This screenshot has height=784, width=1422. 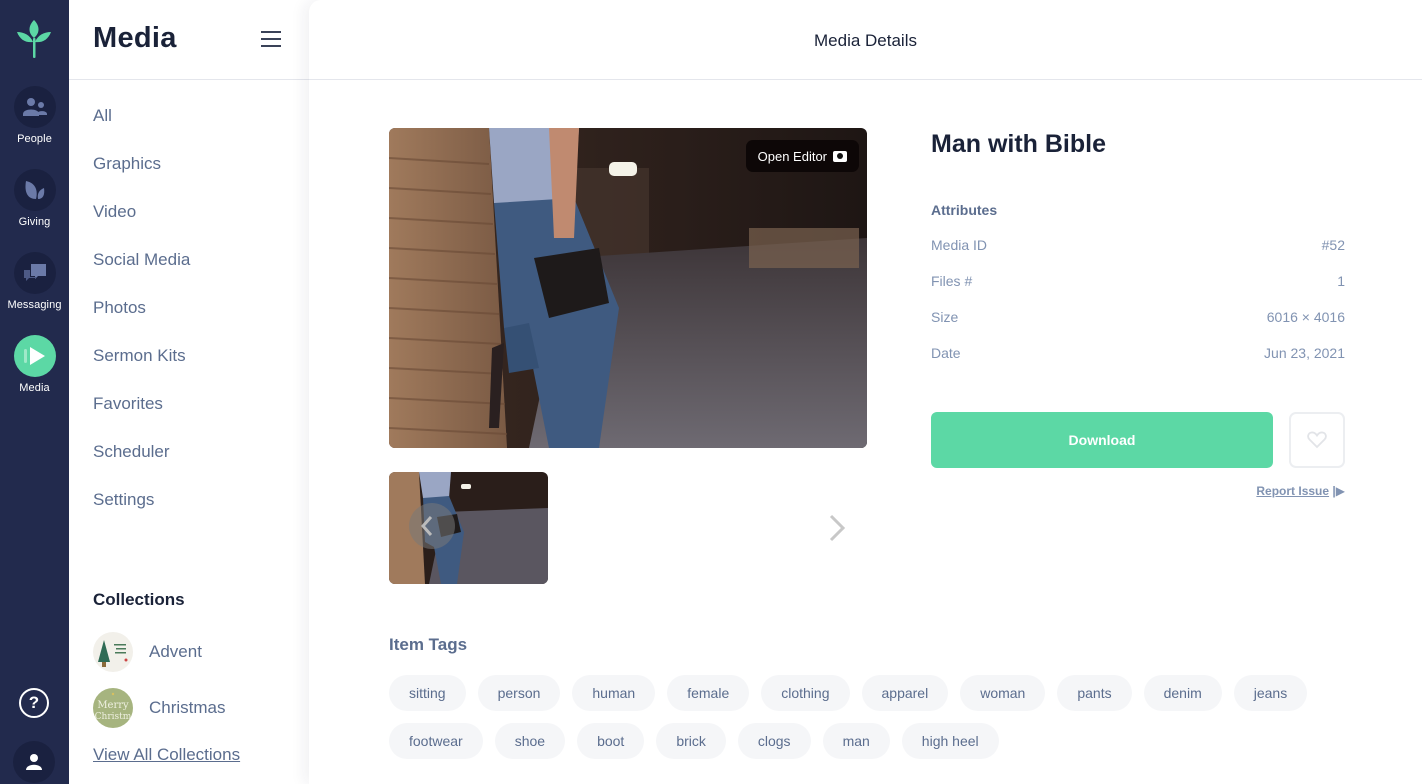 I want to click on download-button: Download, so click(x=1102, y=440).